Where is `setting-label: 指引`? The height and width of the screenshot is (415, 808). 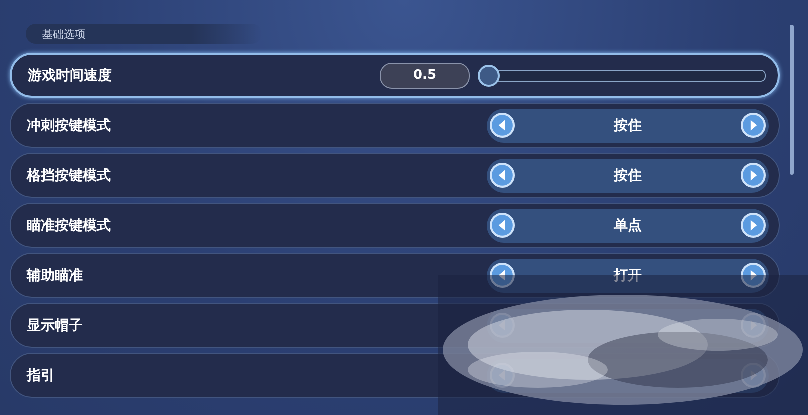 setting-label: 指引 is located at coordinates (41, 375).